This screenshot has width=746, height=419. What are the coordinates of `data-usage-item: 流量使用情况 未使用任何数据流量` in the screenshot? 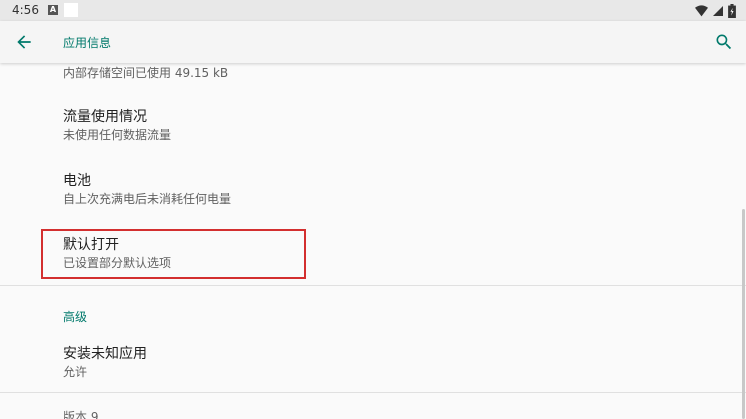 It's located at (117, 125).